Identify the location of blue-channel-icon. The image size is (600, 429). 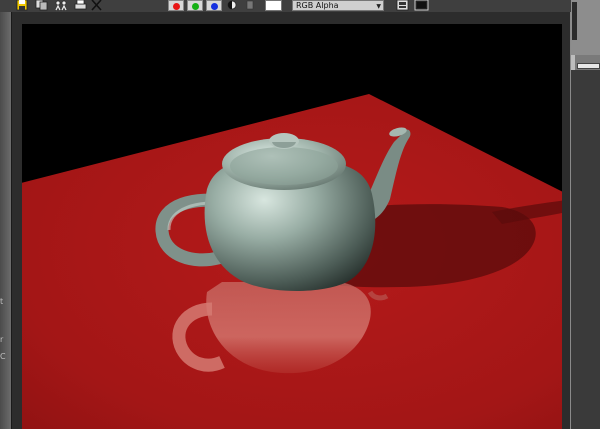
(214, 6).